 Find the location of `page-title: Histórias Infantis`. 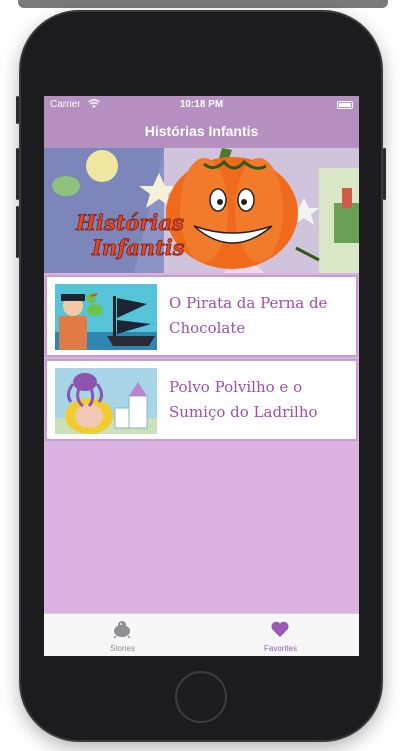

page-title: Histórias Infantis is located at coordinates (201, 131).